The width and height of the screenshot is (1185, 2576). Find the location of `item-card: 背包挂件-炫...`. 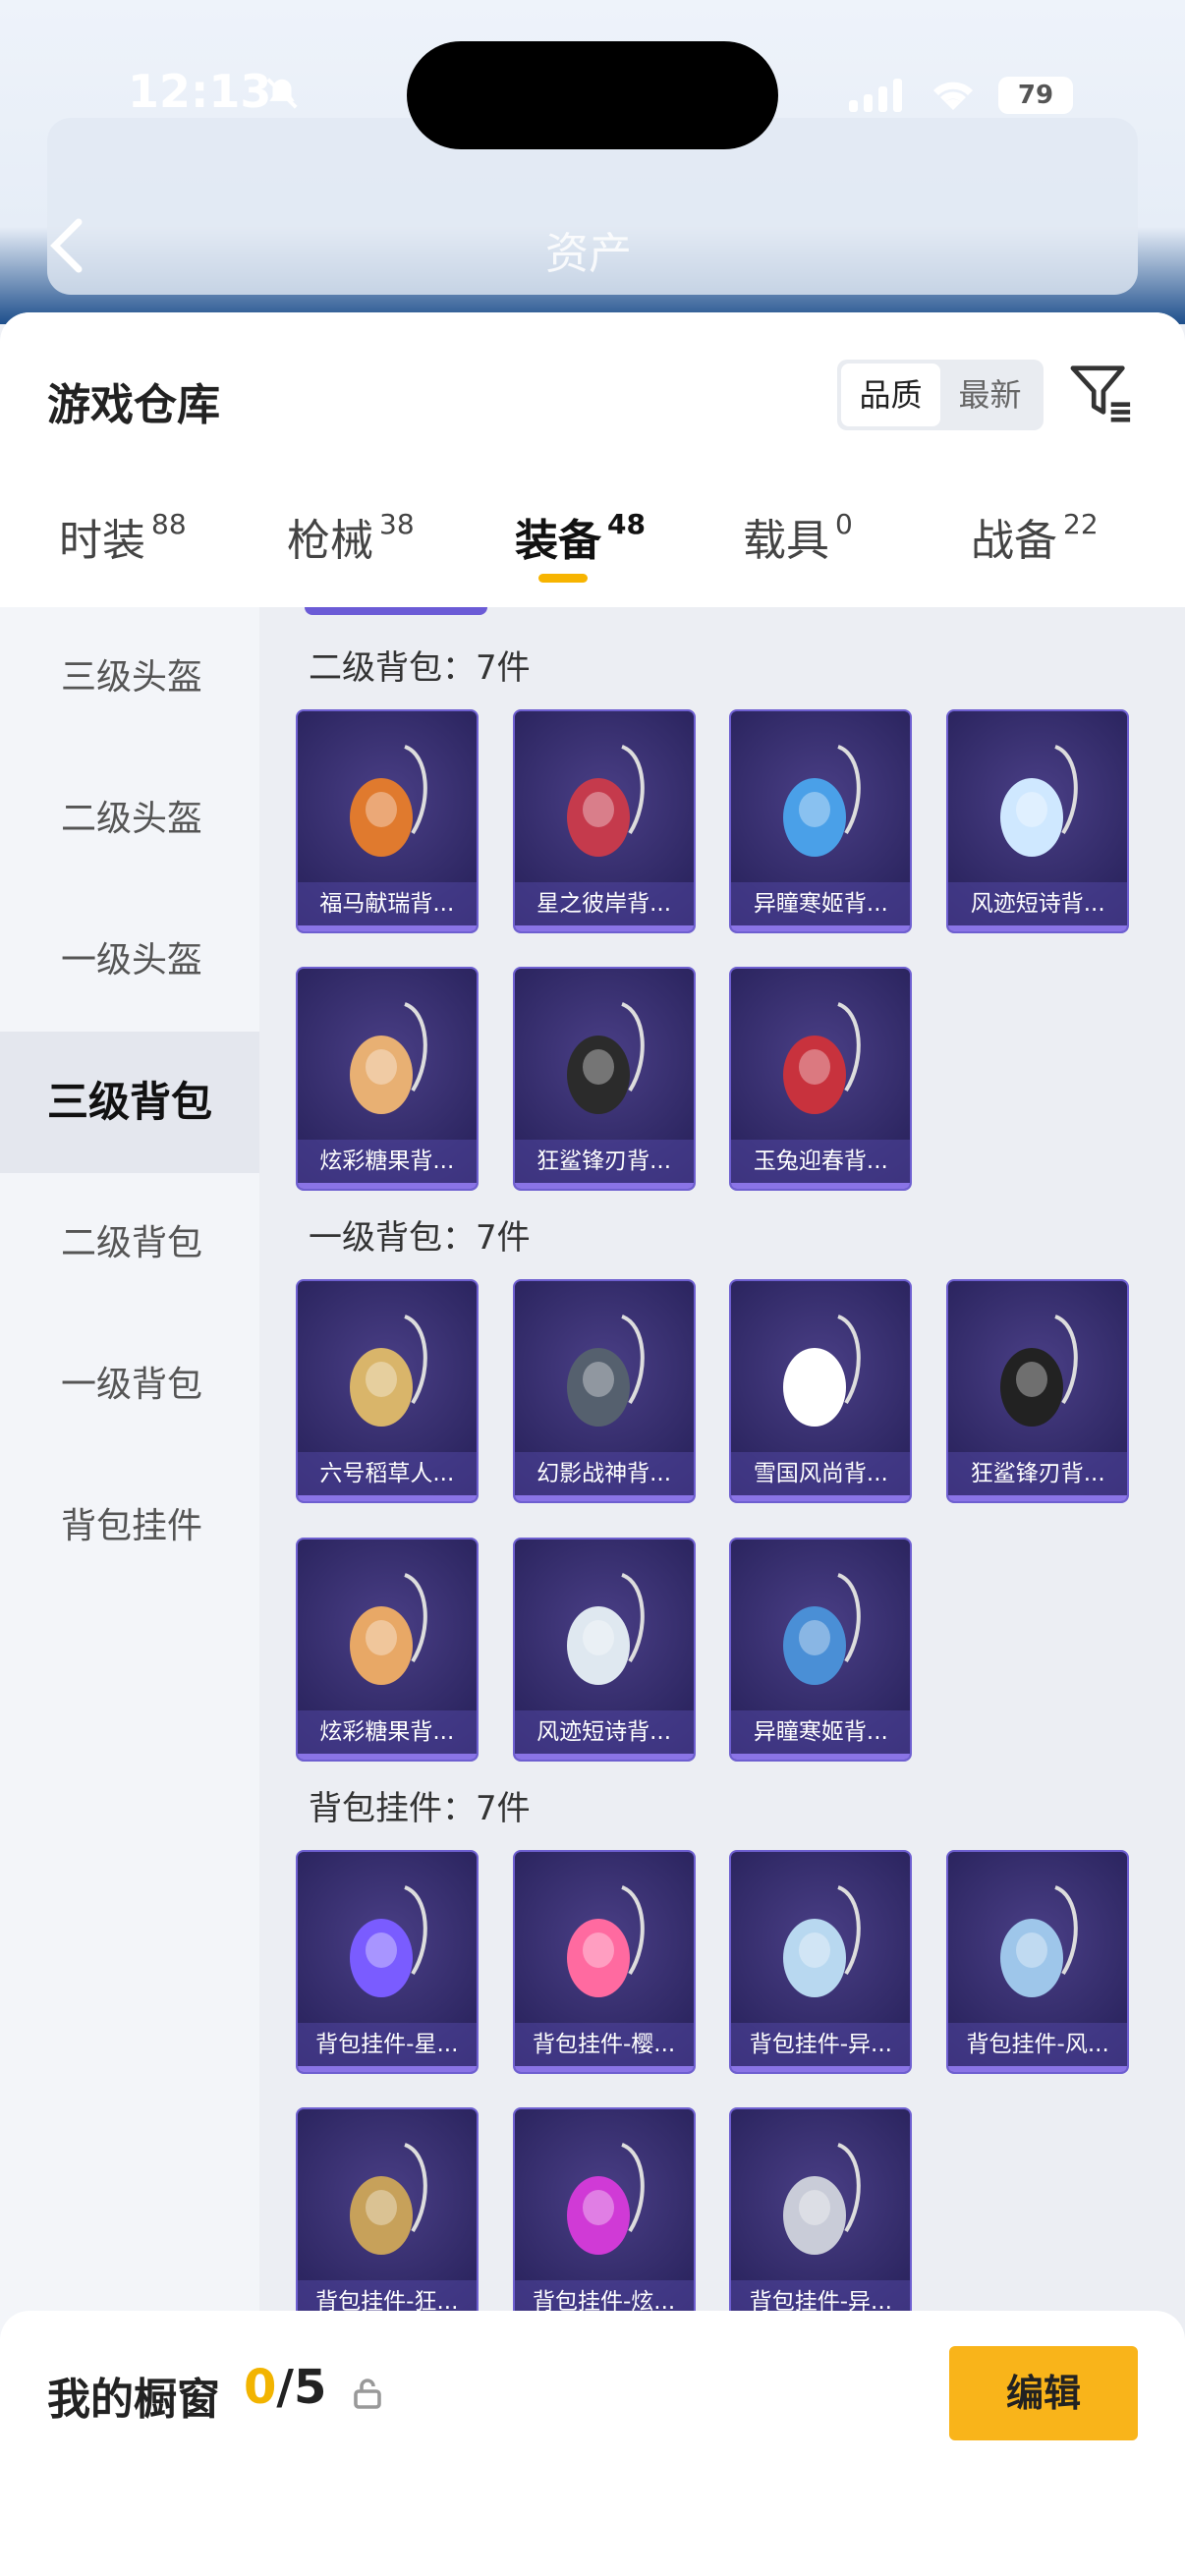

item-card: 背包挂件-炫... is located at coordinates (604, 2219).